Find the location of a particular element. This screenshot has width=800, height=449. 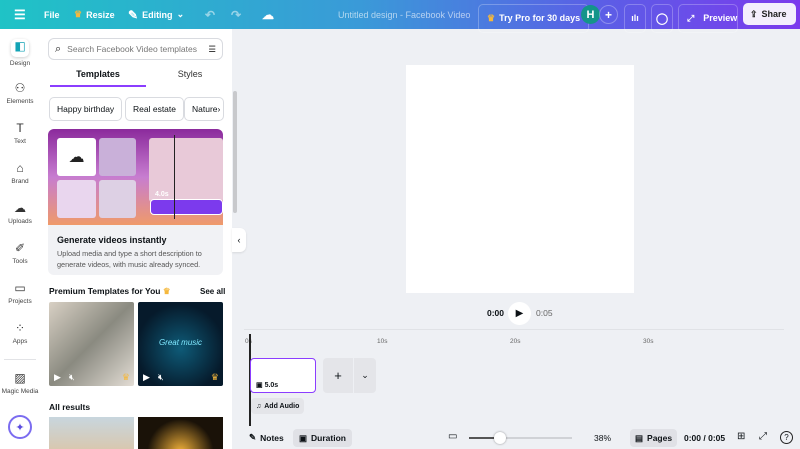

share-button: ⇪ Share is located at coordinates (769, 14).